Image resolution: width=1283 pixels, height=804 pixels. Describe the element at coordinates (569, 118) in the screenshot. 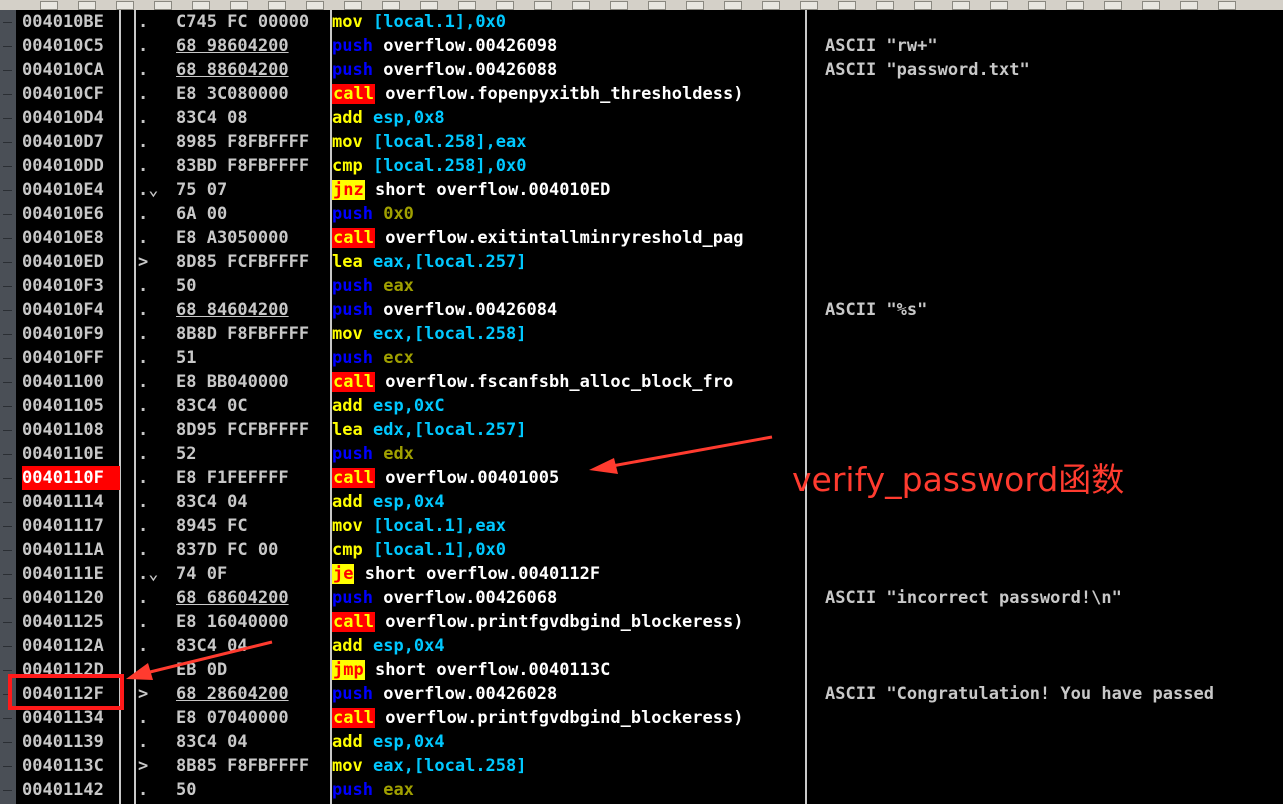

I see `instruction-cell: add esp,0x8` at that location.